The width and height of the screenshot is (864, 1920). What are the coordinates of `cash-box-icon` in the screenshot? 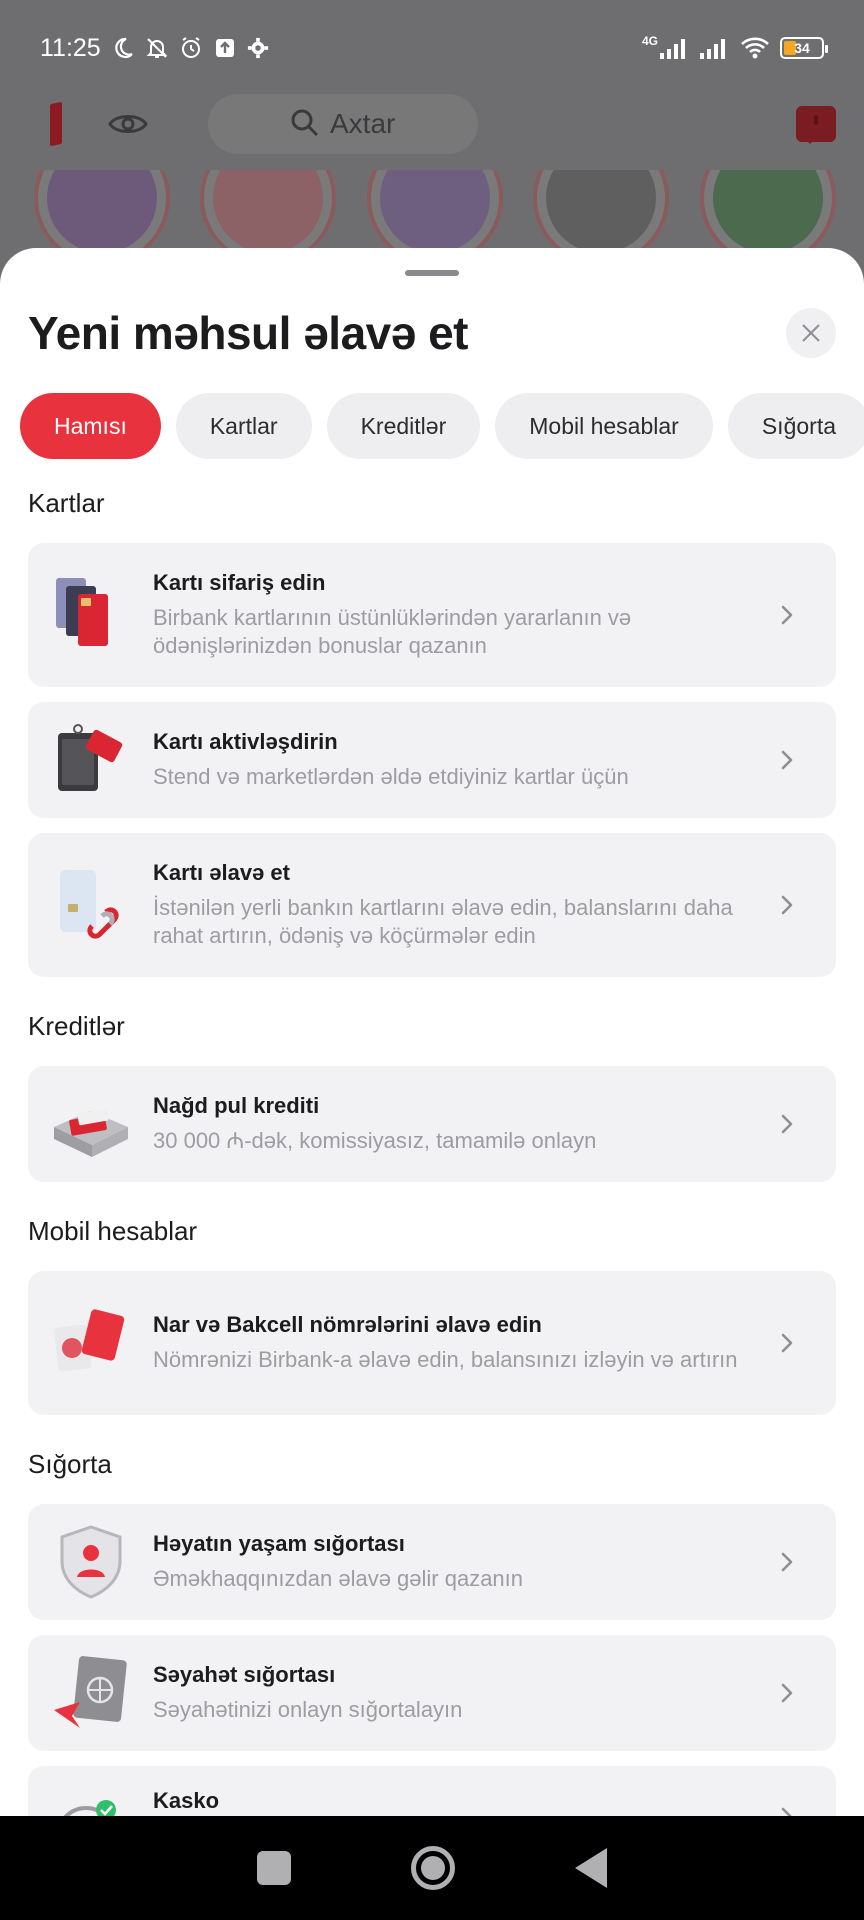 It's located at (91, 1124).